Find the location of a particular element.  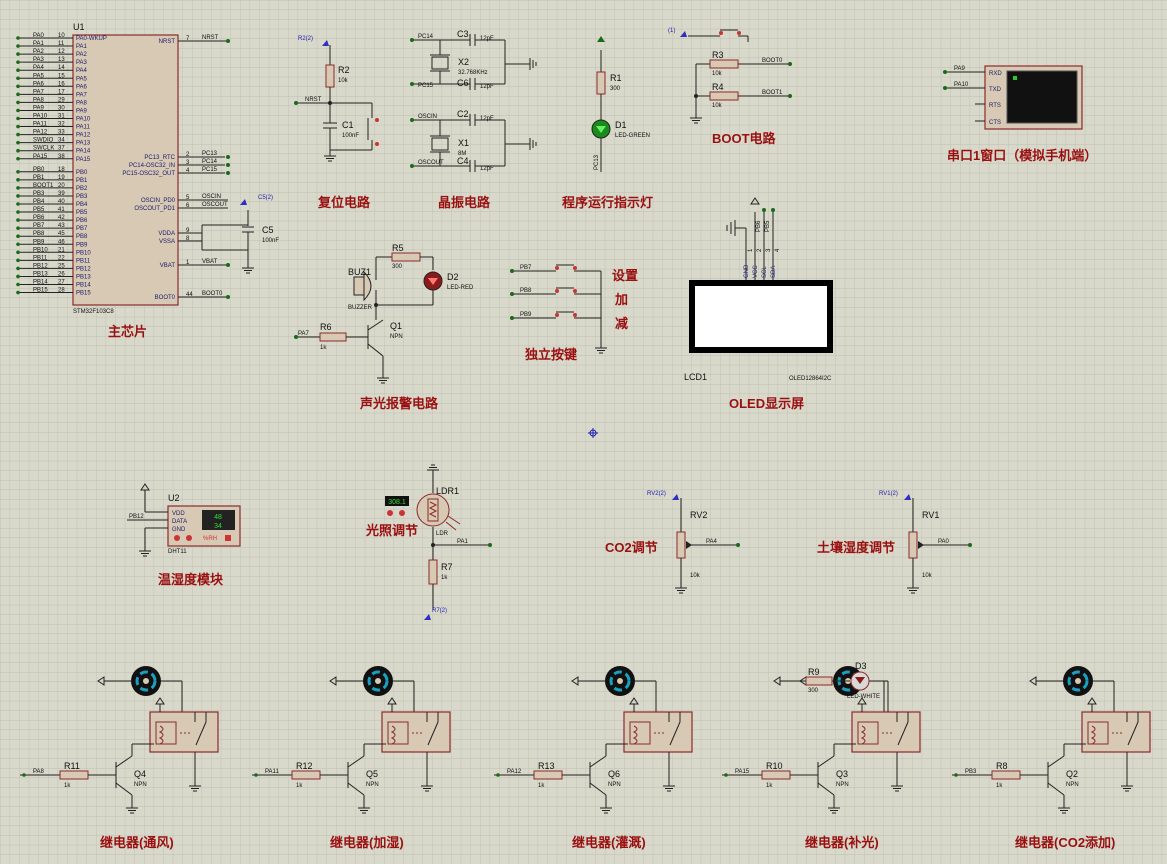

mcu-pin-name: PA2 is located at coordinates (82, 55).